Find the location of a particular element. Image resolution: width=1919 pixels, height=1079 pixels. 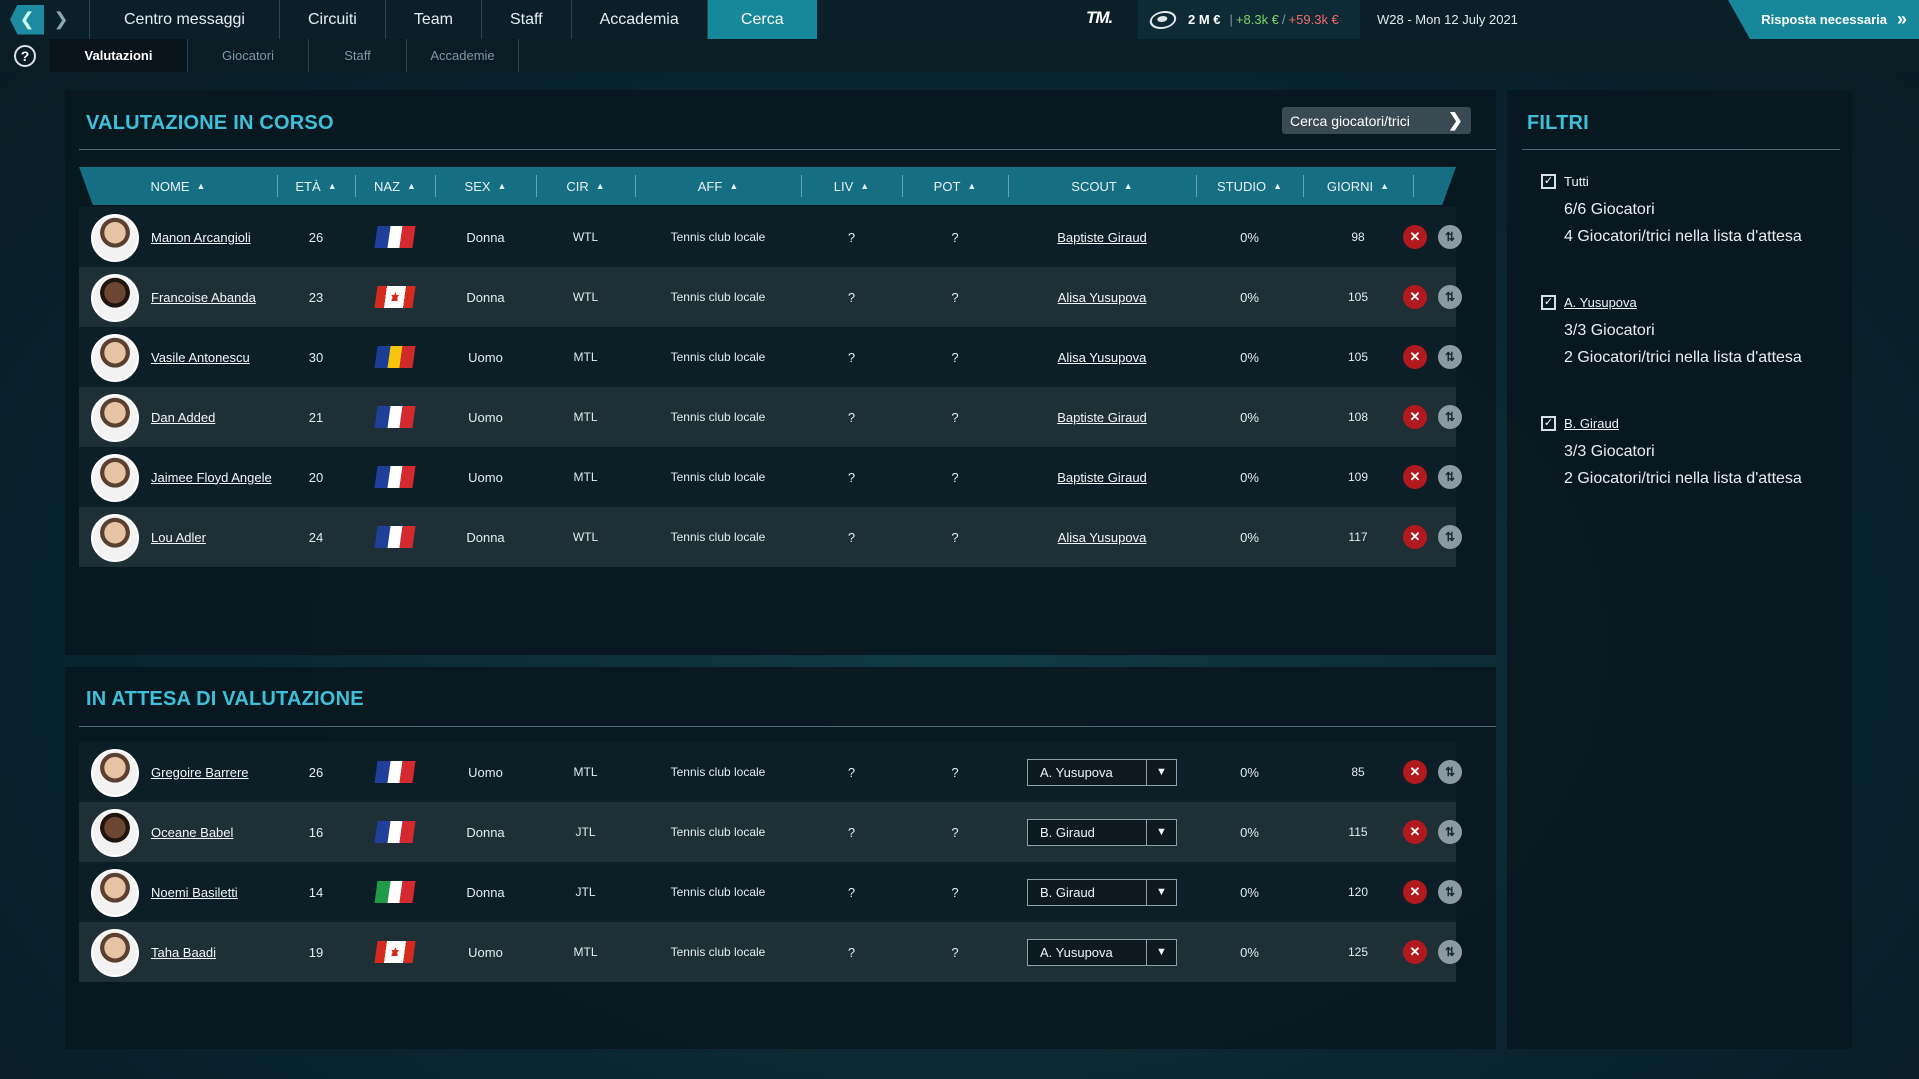

tab-team: Team is located at coordinates (432, 19).